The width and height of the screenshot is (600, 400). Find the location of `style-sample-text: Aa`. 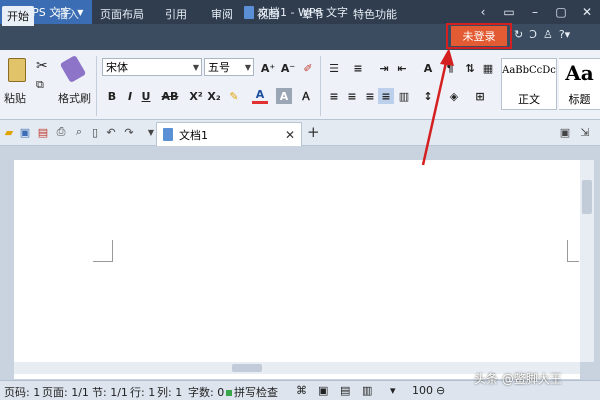

style-sample-text: Aa is located at coordinates (579, 73).